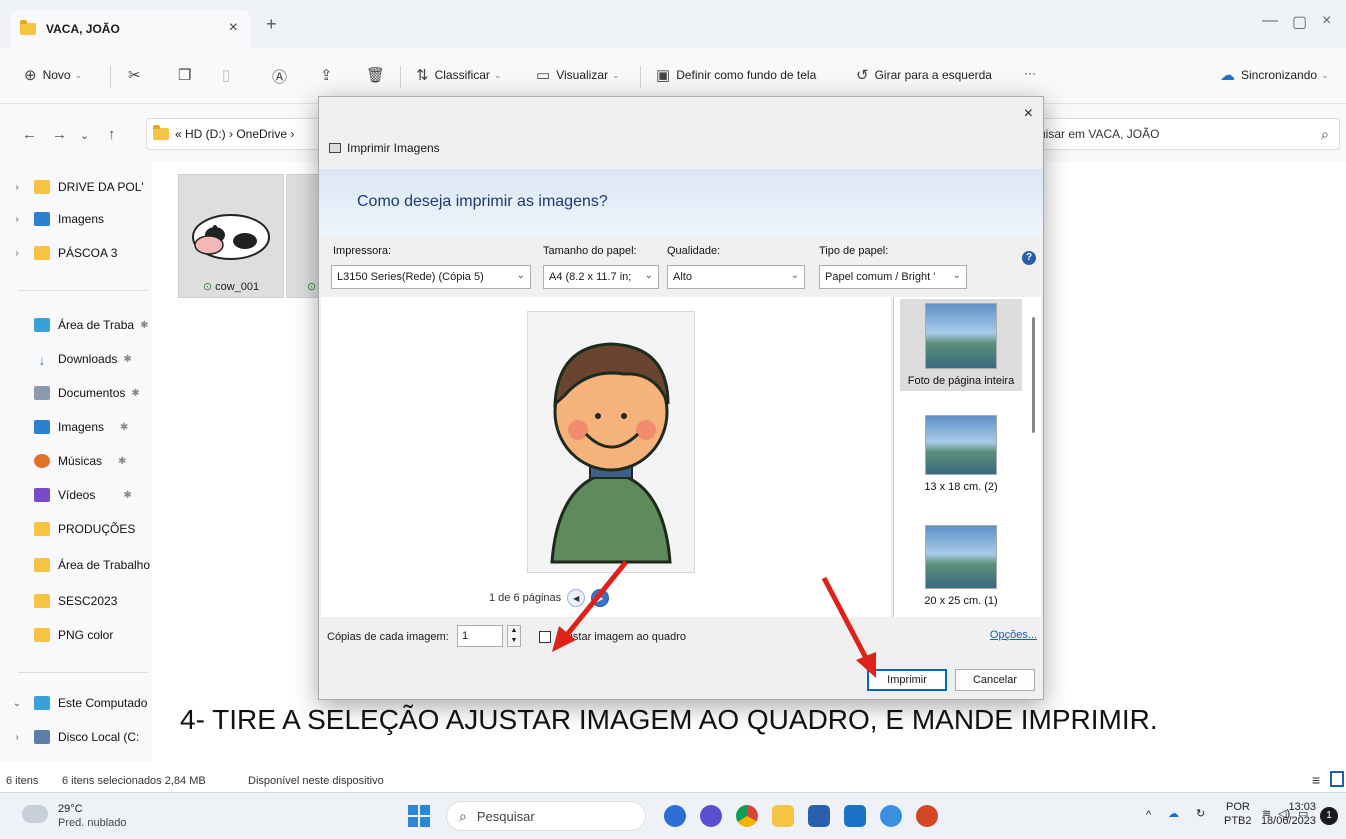  Describe the element at coordinates (845, 618) in the screenshot. I see `arrow-to-print` at that location.